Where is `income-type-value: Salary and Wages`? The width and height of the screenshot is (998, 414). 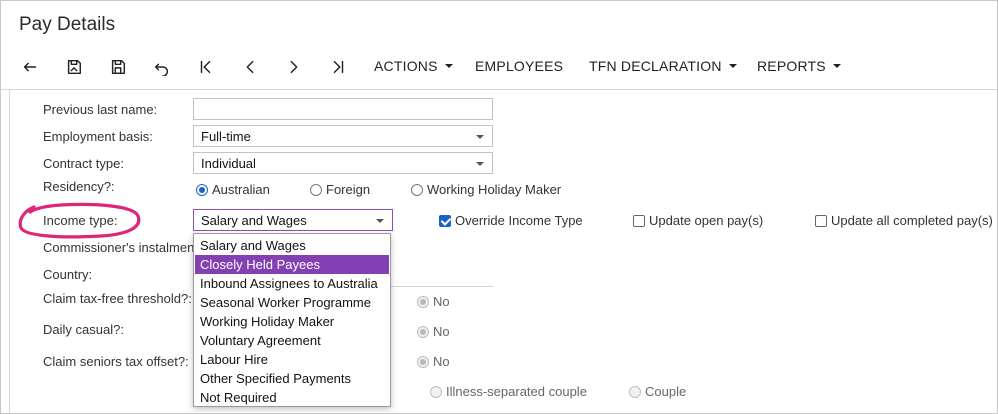 income-type-value: Salary and Wages is located at coordinates (254, 220).